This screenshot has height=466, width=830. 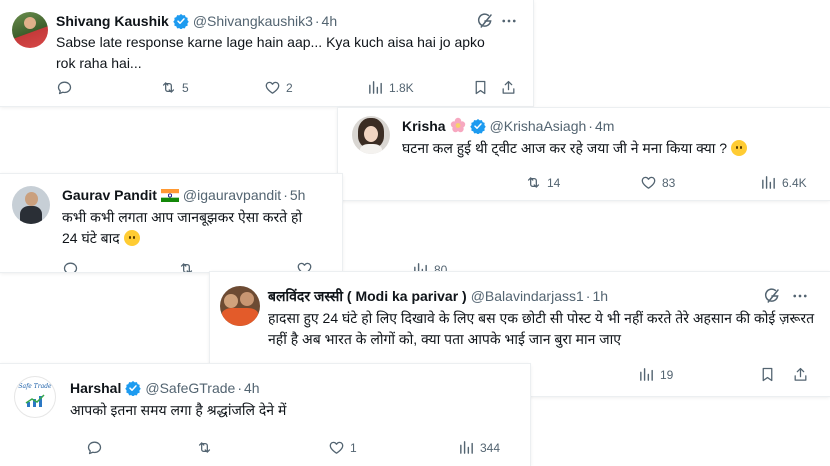 What do you see at coordinates (600, 296) in the screenshot?
I see `timestamp: 1h` at bounding box center [600, 296].